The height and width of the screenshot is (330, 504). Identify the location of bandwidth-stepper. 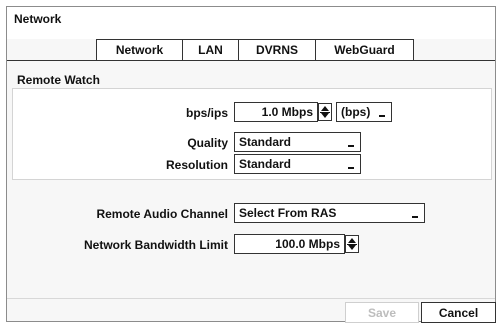
(352, 244).